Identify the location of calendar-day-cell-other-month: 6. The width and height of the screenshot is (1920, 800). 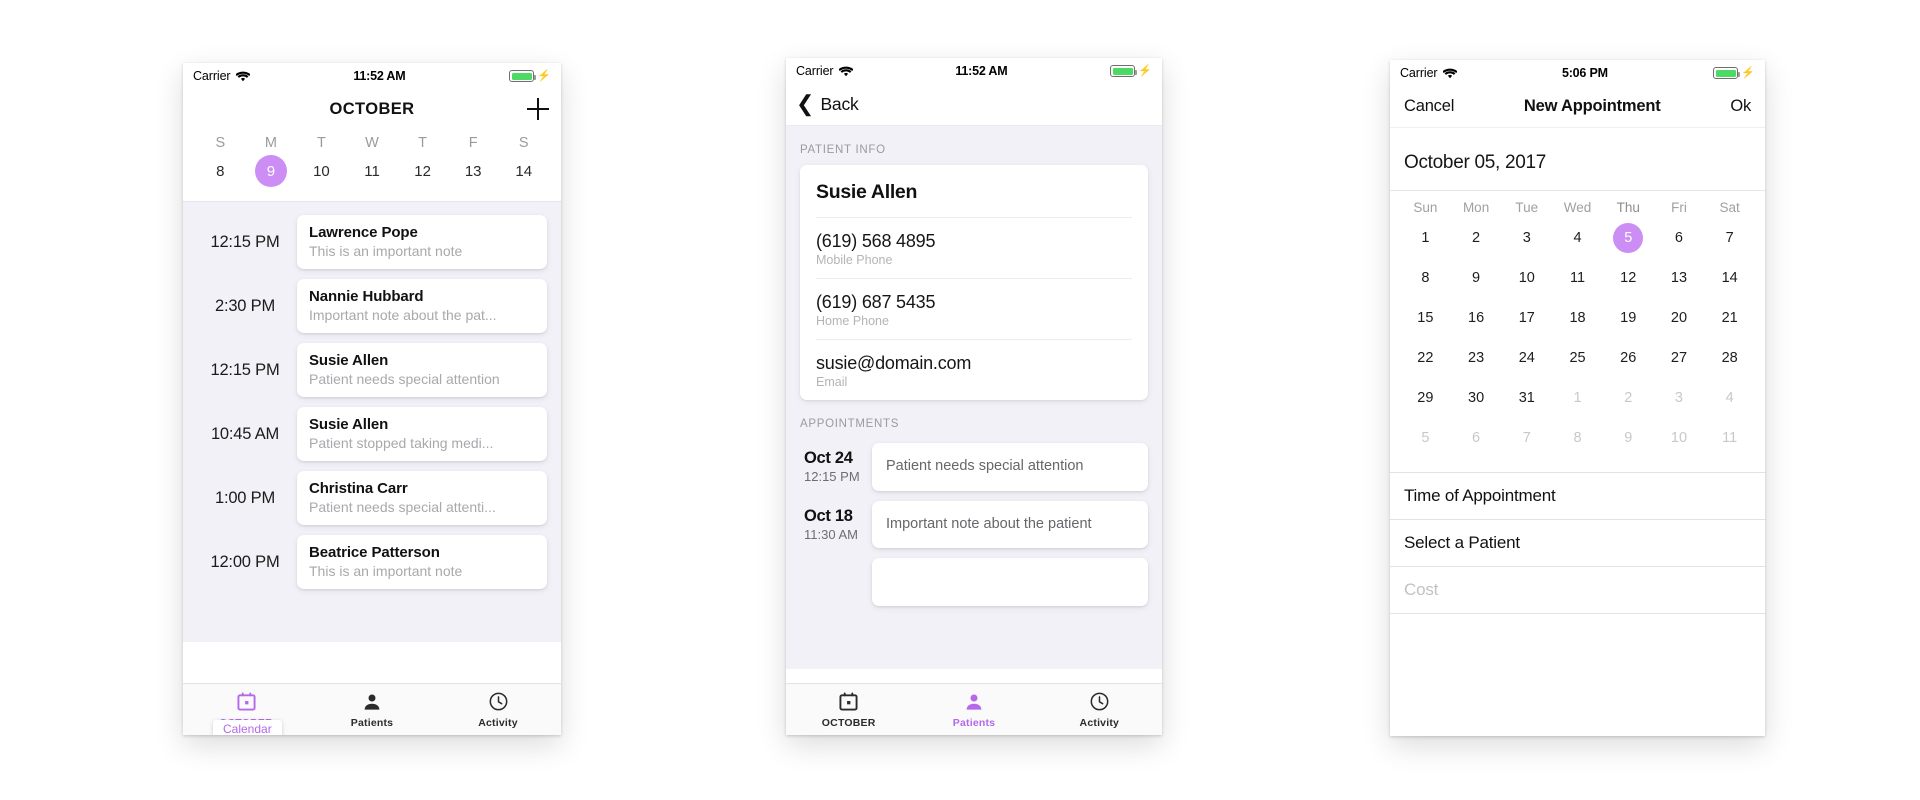
(1476, 438).